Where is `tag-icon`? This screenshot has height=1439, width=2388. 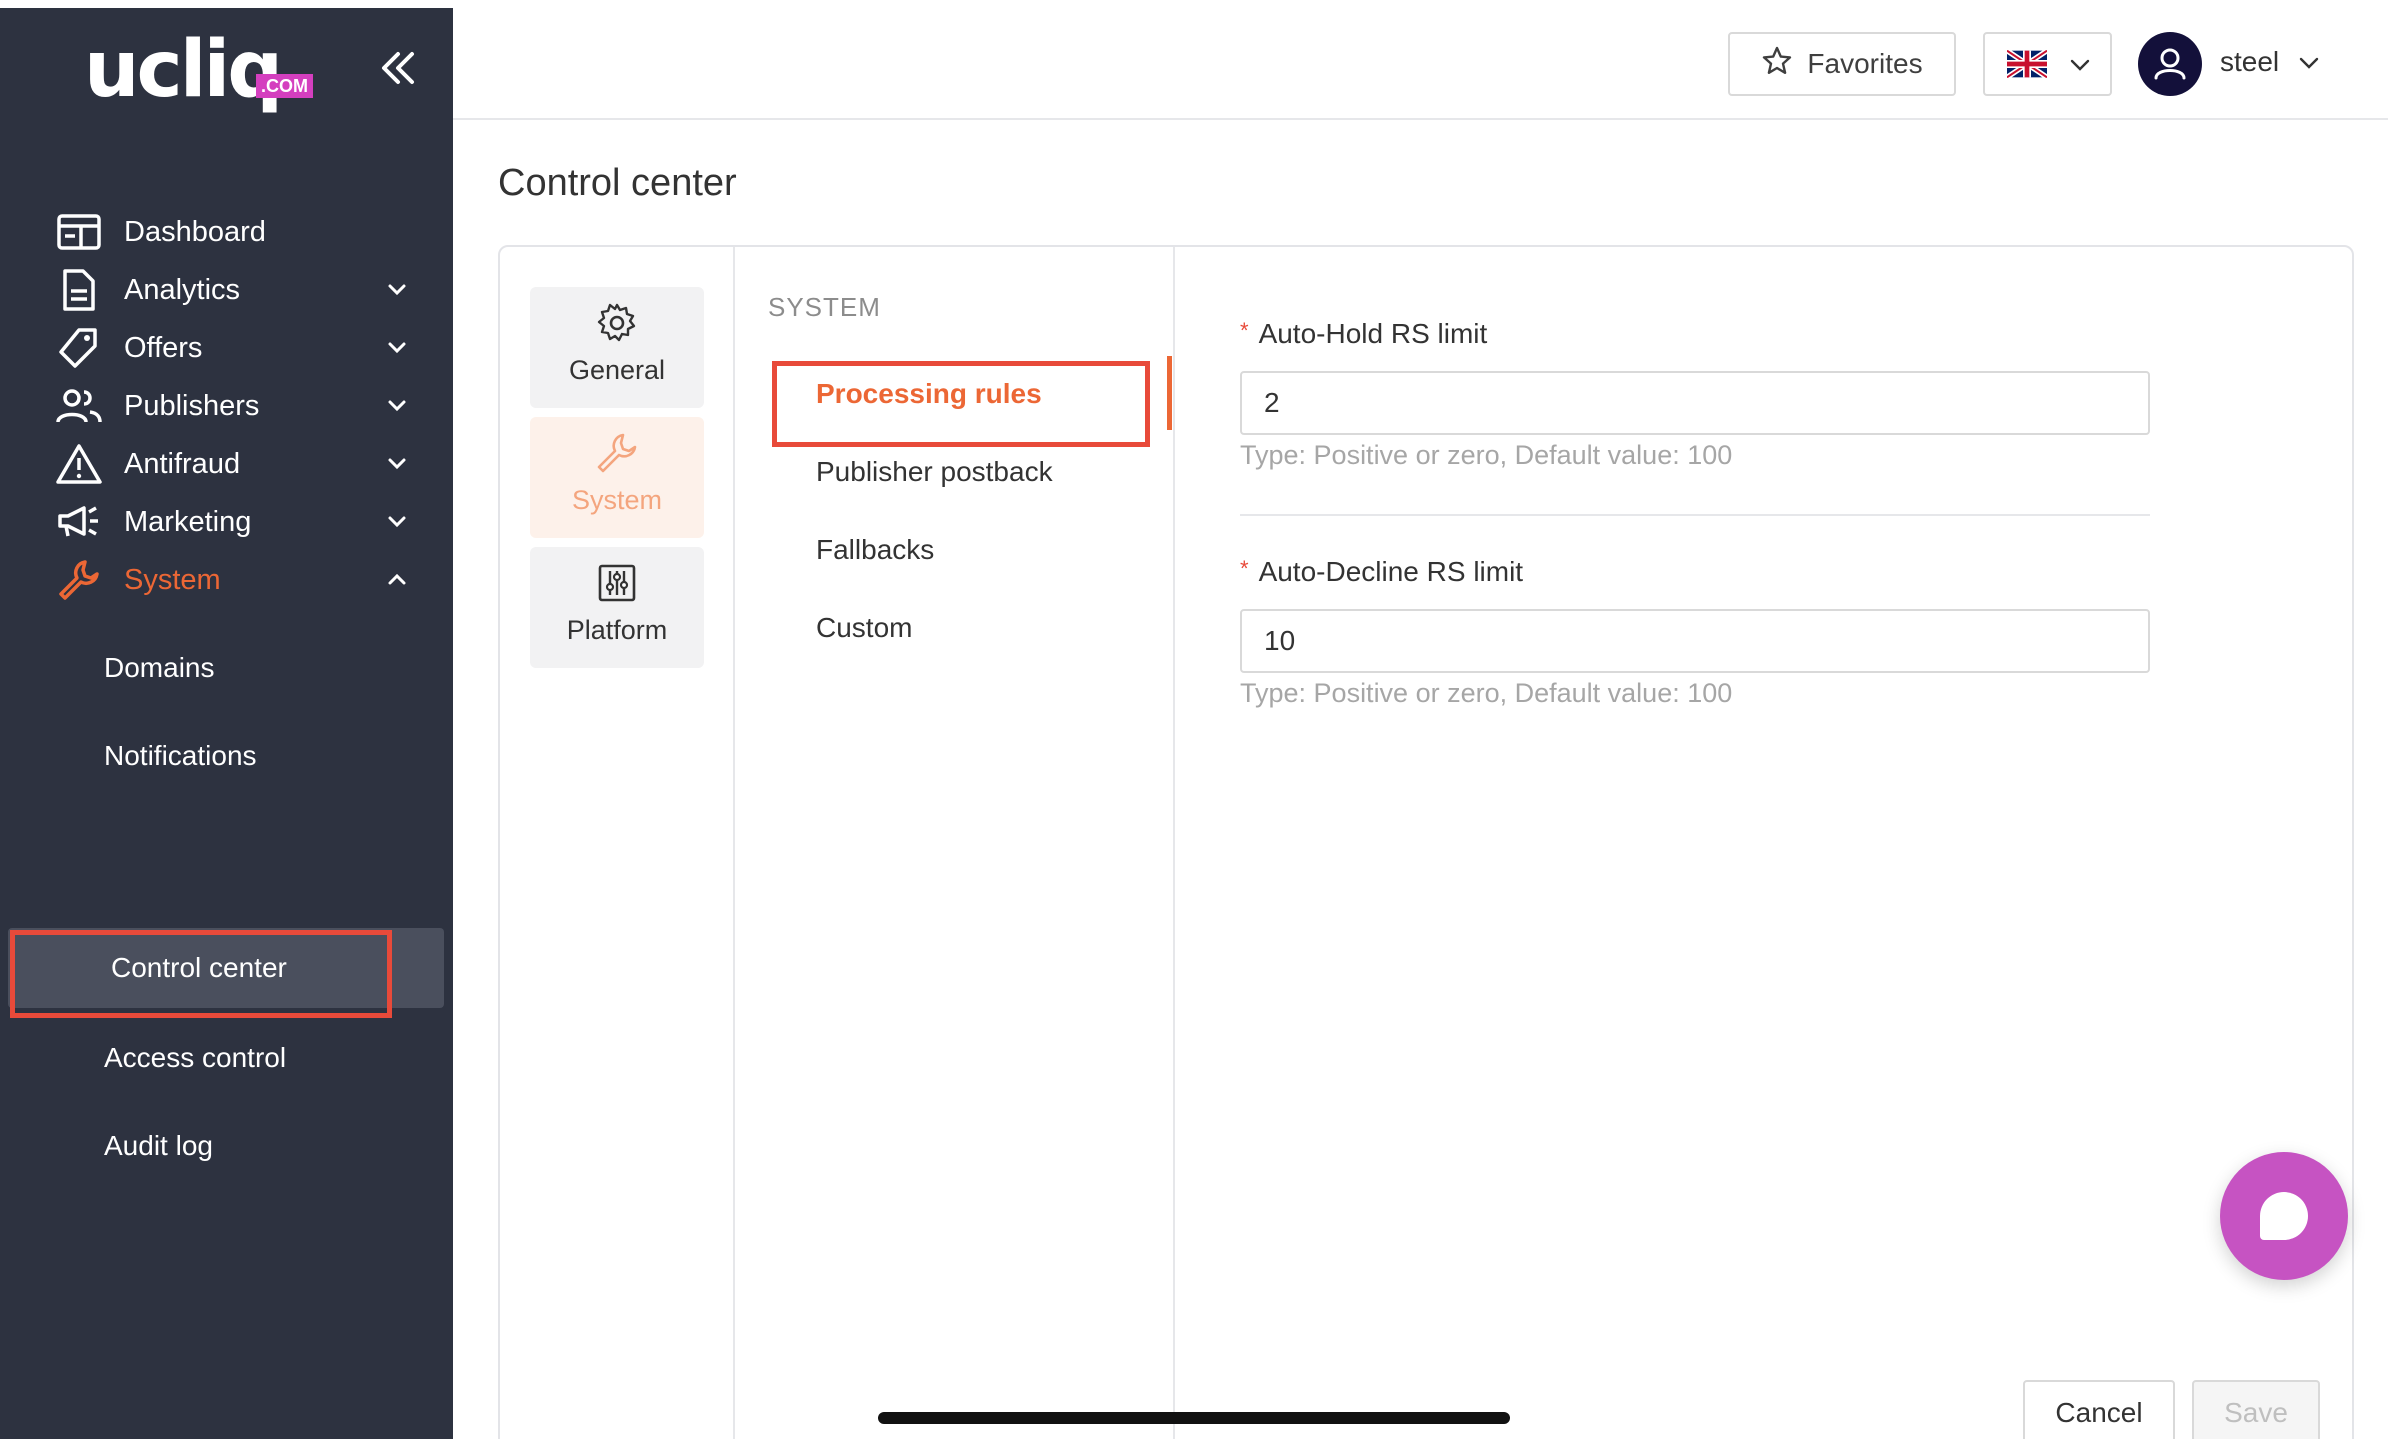 tag-icon is located at coordinates (79, 348).